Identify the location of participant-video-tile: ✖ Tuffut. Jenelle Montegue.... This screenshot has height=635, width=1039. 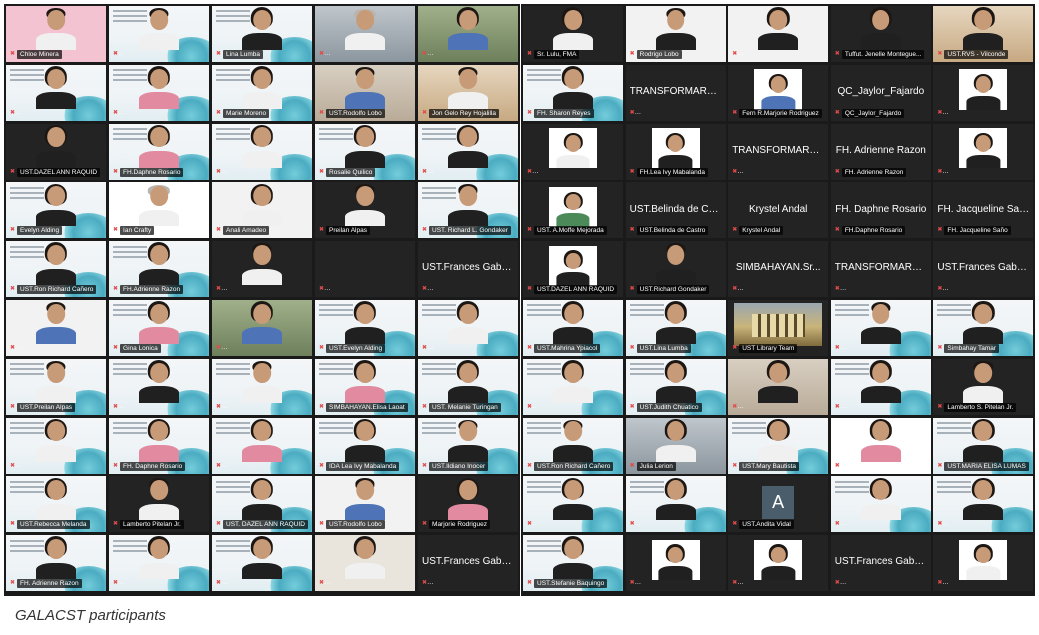
(880, 34).